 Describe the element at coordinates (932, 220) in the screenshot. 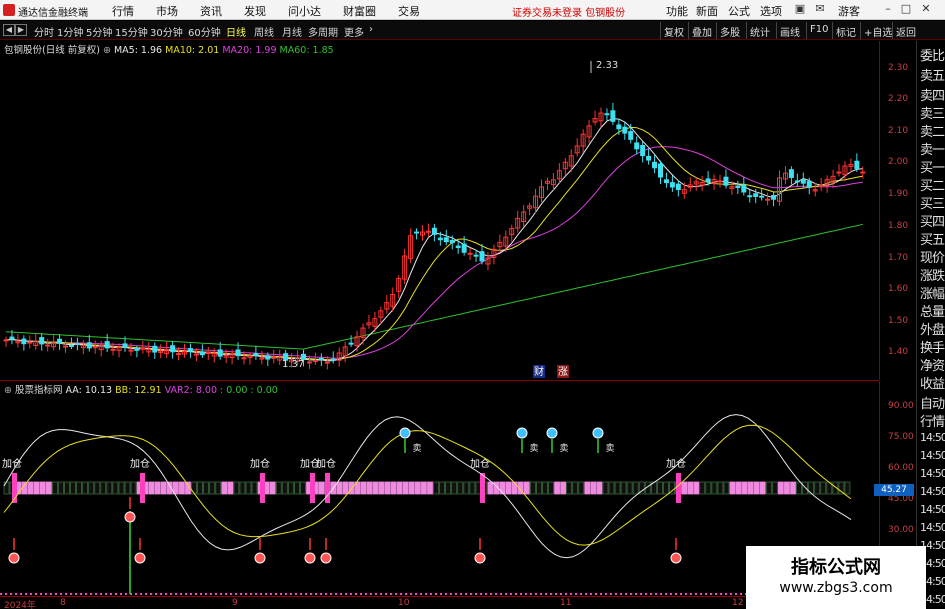

I see `side-bid4: 买四` at that location.